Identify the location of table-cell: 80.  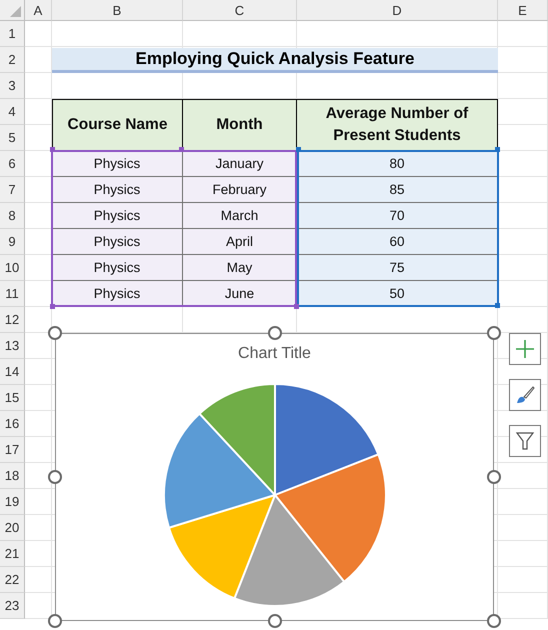
(397, 164).